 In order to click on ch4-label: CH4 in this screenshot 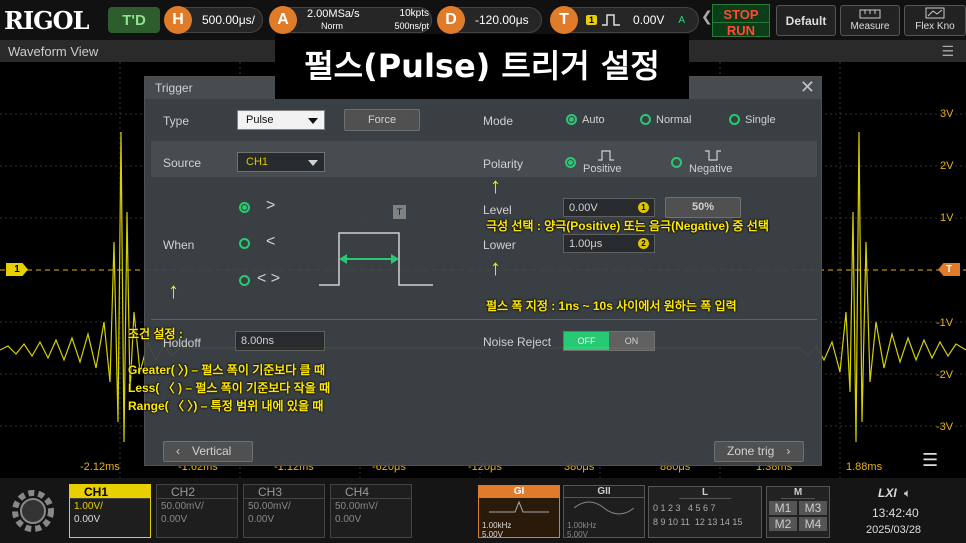, I will do `click(371, 492)`.